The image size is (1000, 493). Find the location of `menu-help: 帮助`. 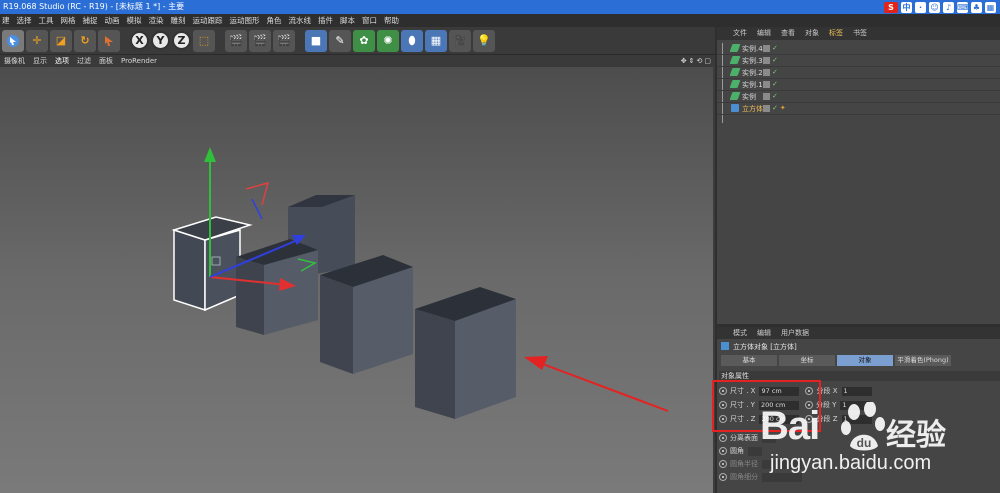

menu-help: 帮助 is located at coordinates (391, 20).